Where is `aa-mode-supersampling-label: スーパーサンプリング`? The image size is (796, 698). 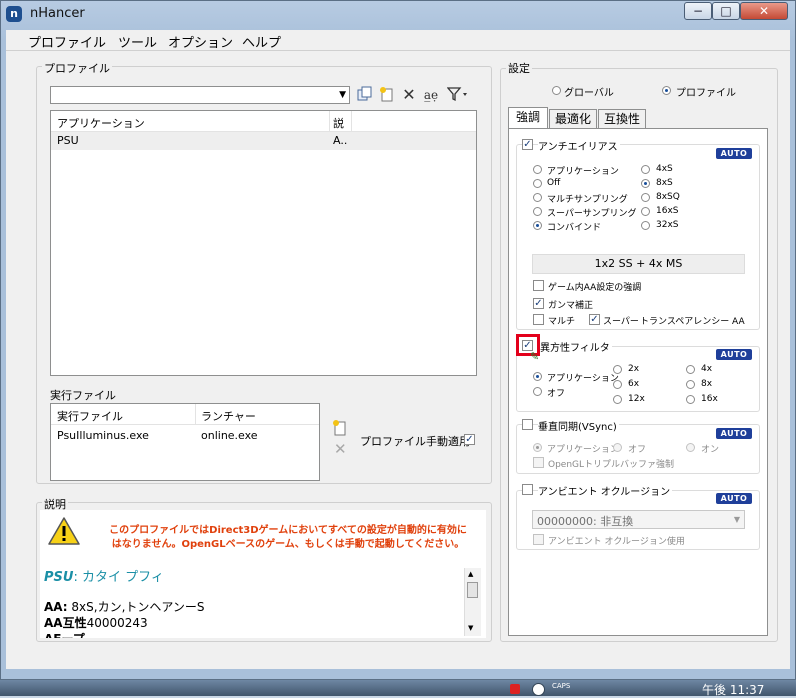
aa-mode-supersampling-label: スーパーサンプリング is located at coordinates (592, 214).